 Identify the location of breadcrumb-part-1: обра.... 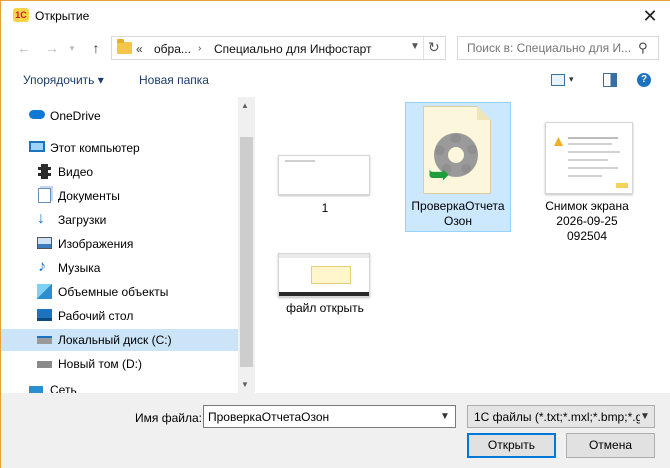
(172, 49).